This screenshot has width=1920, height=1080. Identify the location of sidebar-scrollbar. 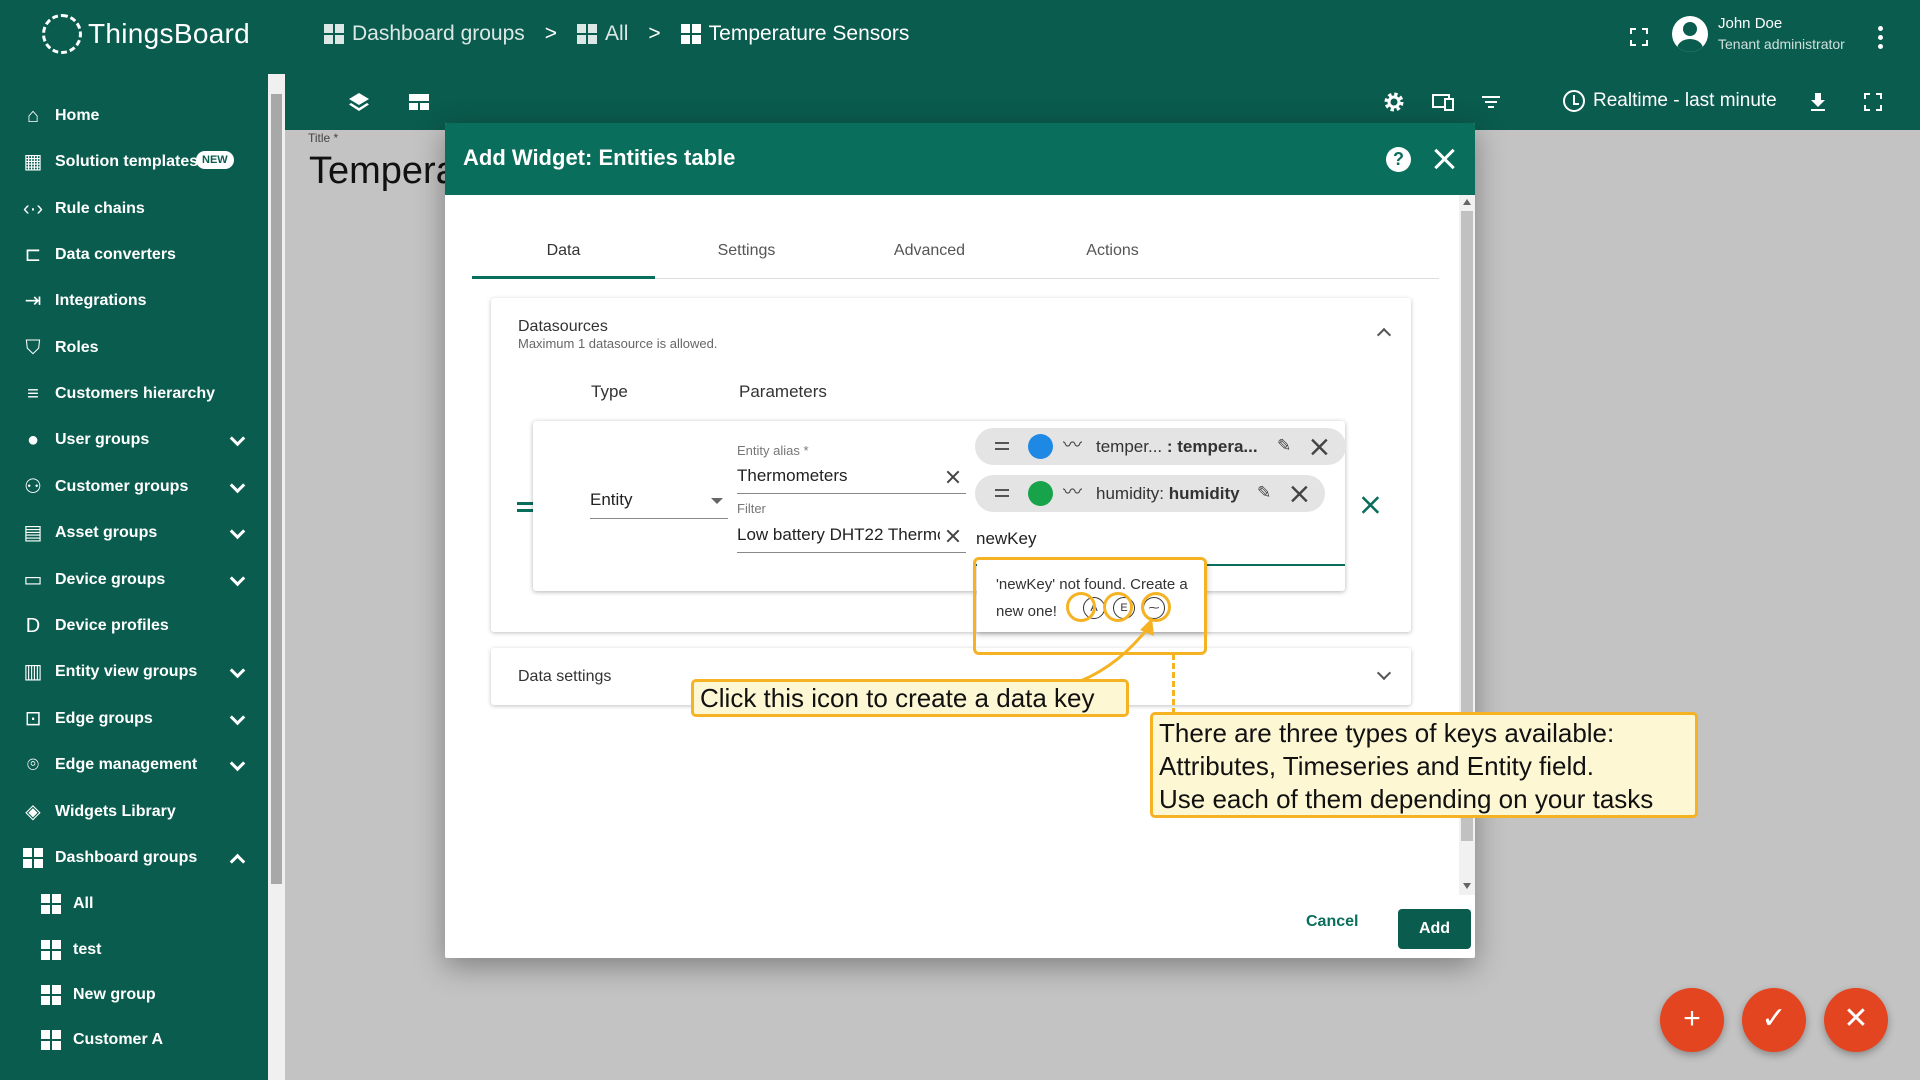
(276, 577).